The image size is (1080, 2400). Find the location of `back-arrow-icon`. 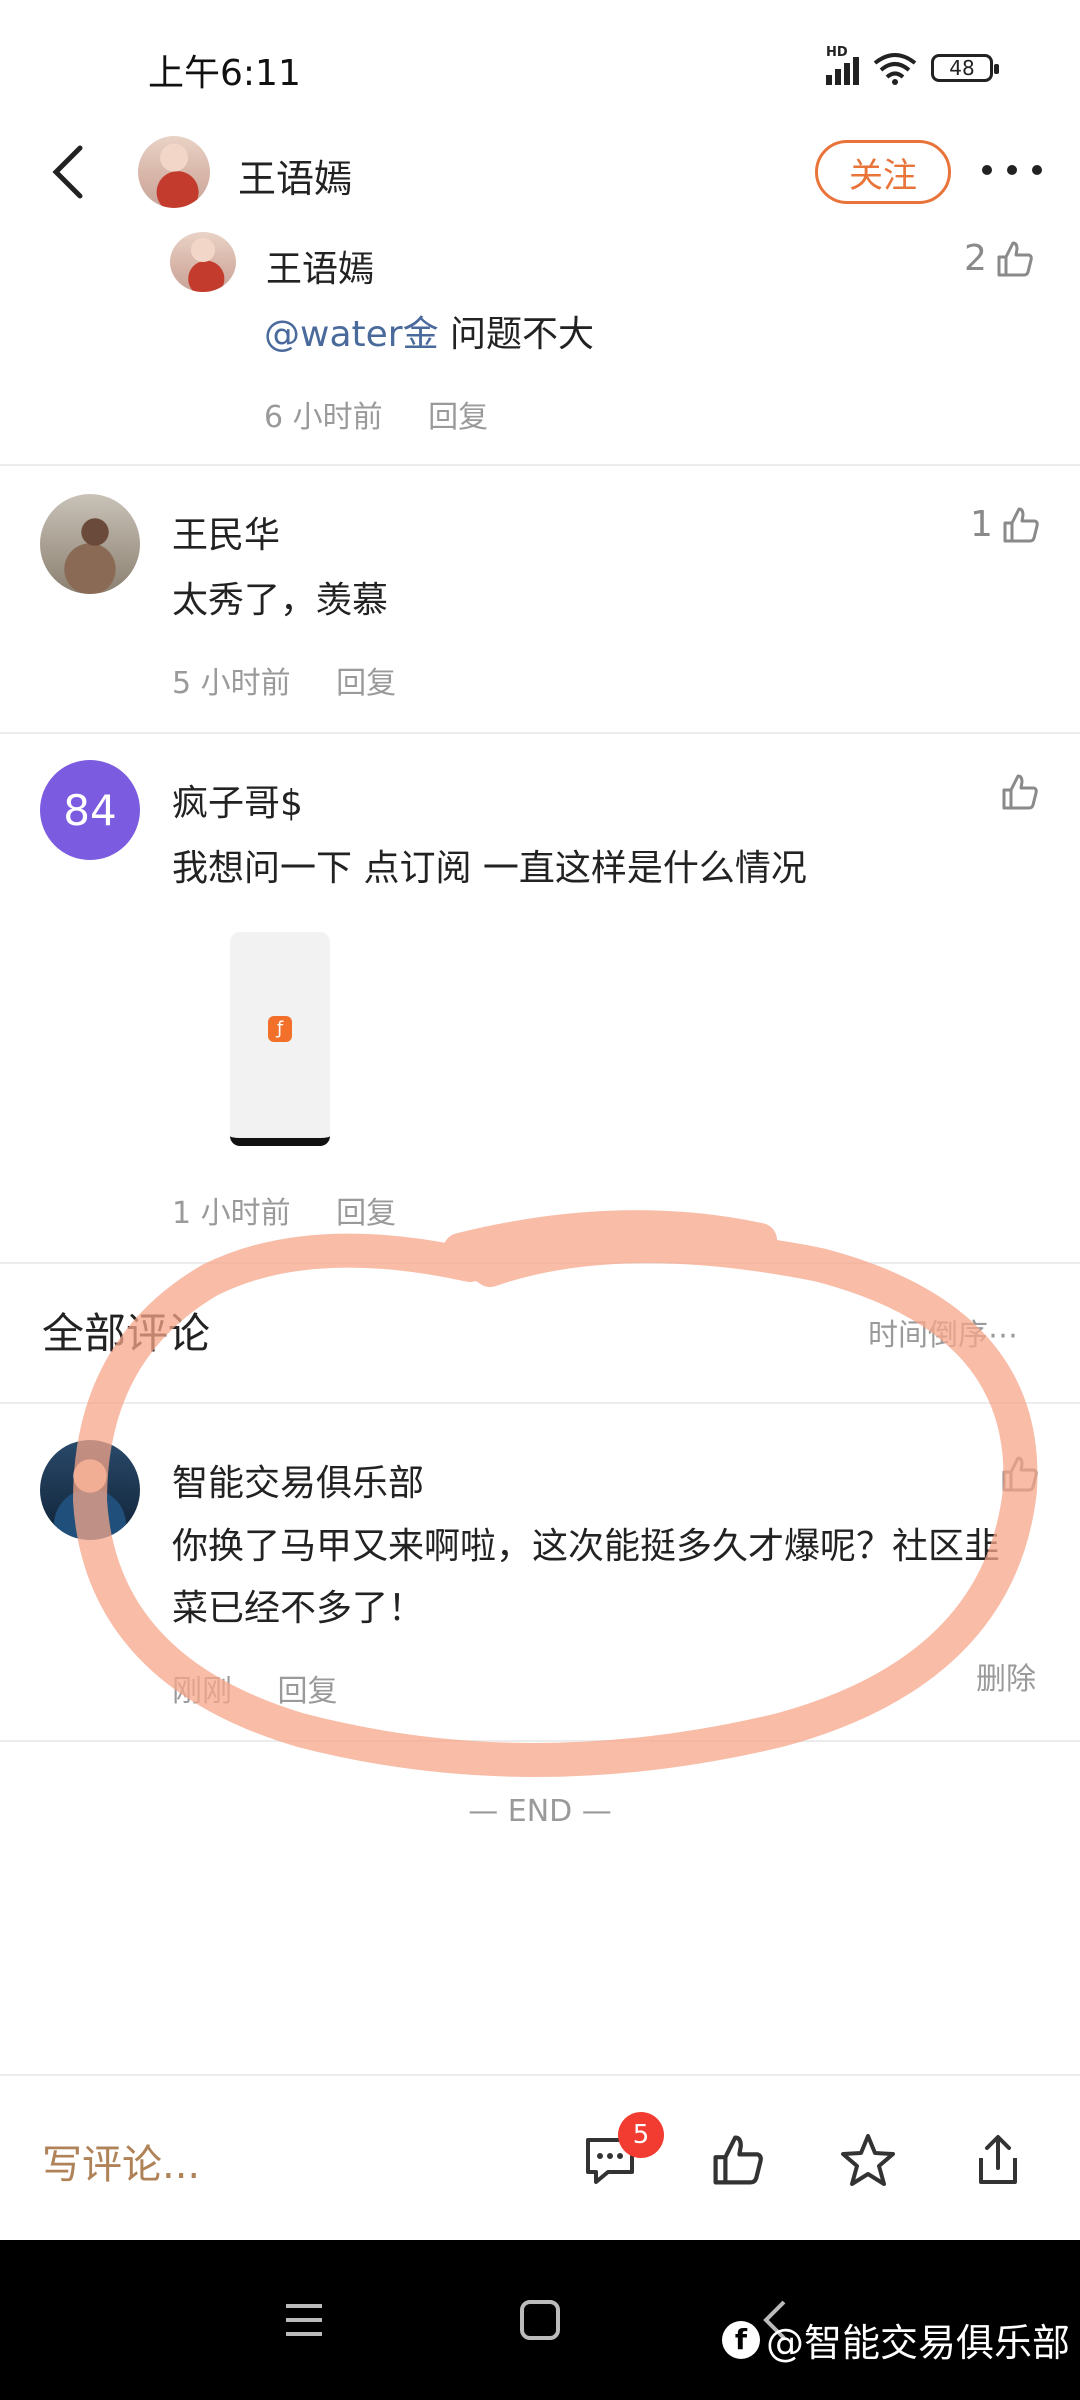

back-arrow-icon is located at coordinates (67, 172).